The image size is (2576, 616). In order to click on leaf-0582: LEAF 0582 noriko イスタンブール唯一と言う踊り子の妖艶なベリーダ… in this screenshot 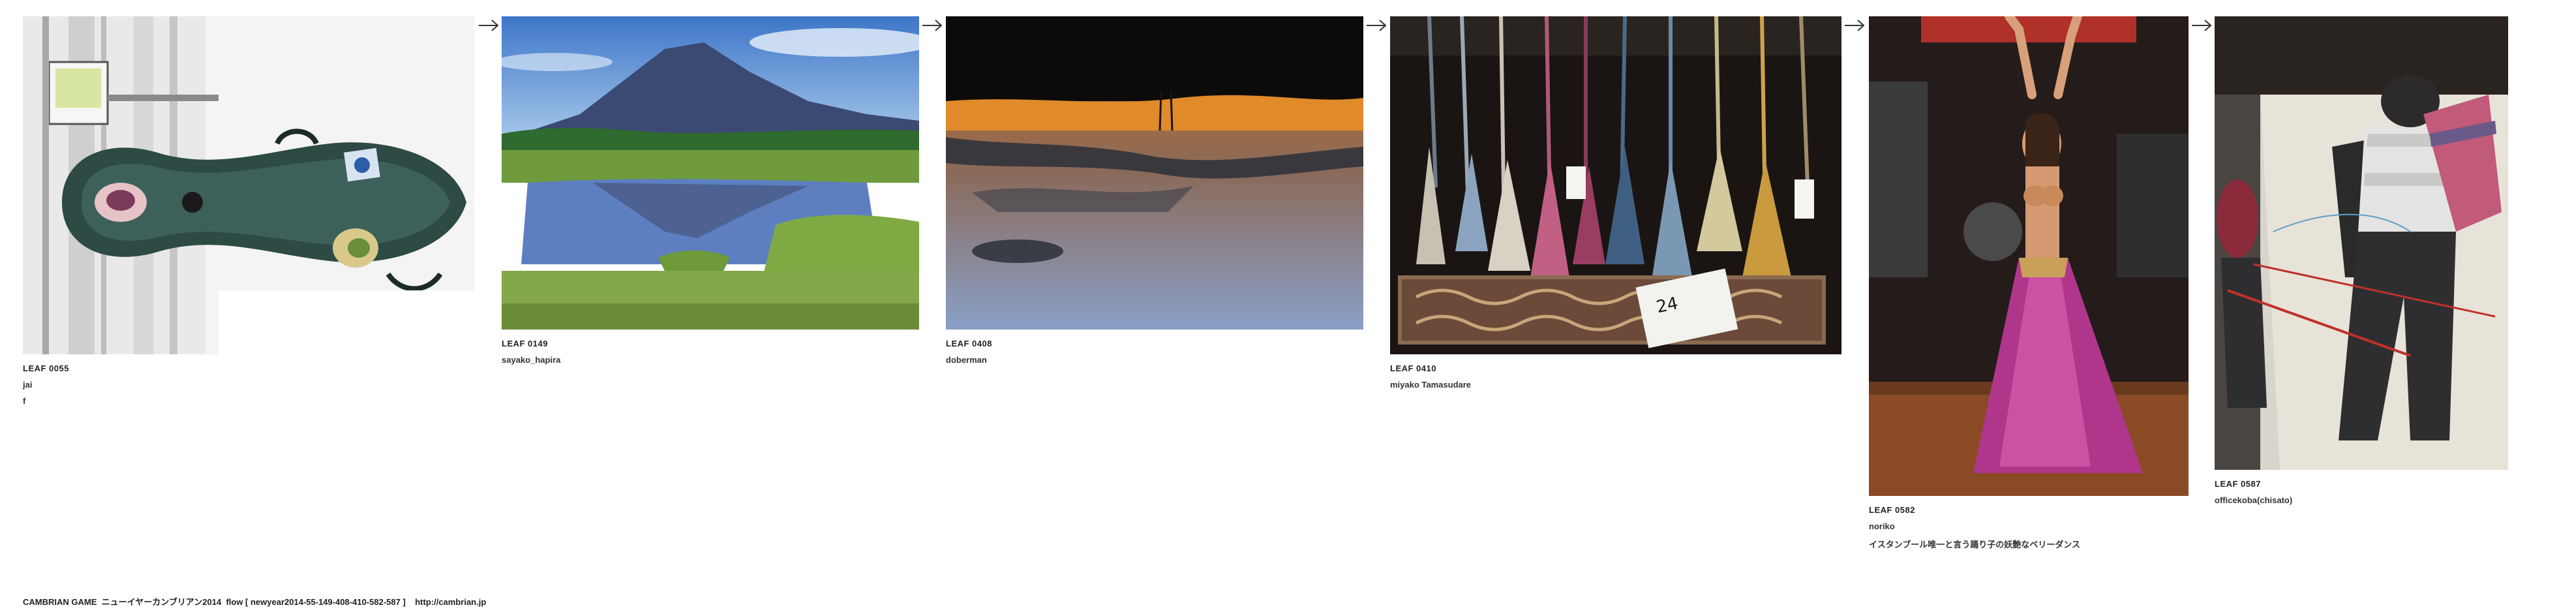, I will do `click(2029, 283)`.